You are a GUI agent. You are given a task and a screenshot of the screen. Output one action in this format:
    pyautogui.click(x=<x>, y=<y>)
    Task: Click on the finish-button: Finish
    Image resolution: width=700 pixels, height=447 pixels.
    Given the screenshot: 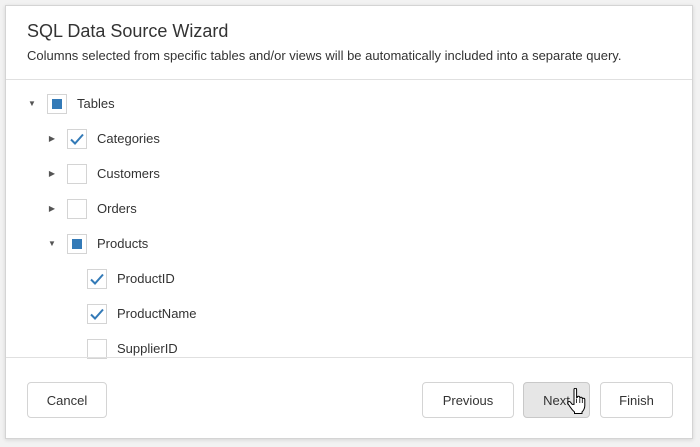 What is the action you would take?
    pyautogui.click(x=636, y=400)
    